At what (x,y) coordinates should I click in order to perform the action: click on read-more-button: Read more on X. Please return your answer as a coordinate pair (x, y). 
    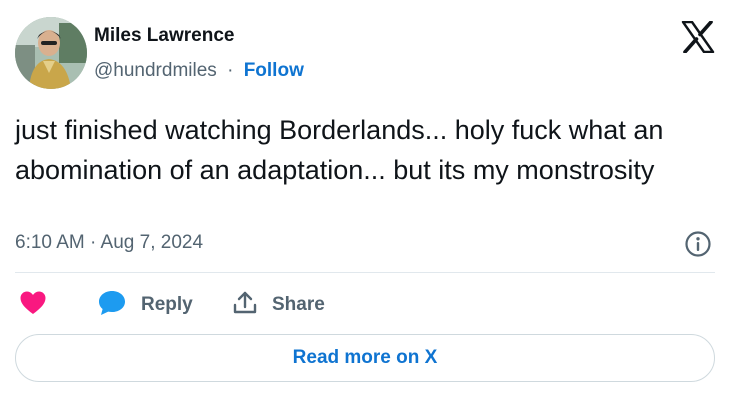
    Looking at the image, I should click on (365, 358).